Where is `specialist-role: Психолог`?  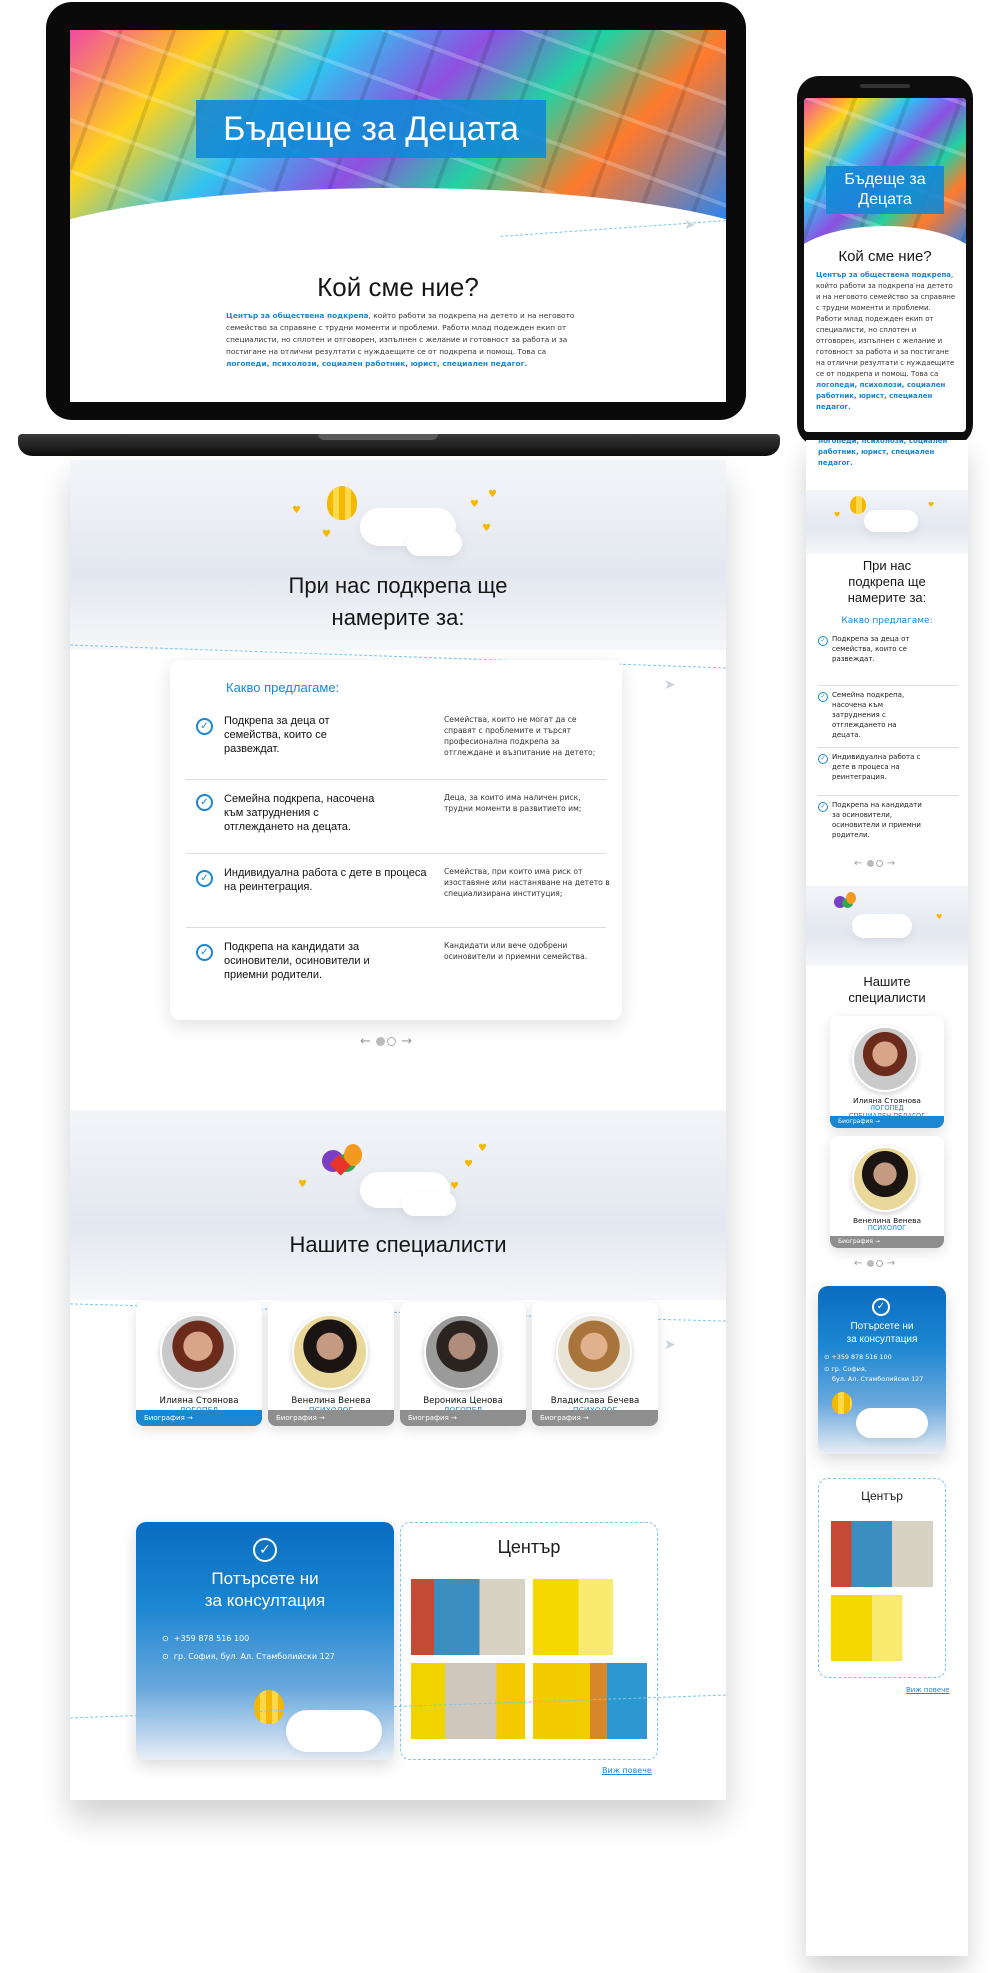
specialist-role: Психолог is located at coordinates (887, 1228).